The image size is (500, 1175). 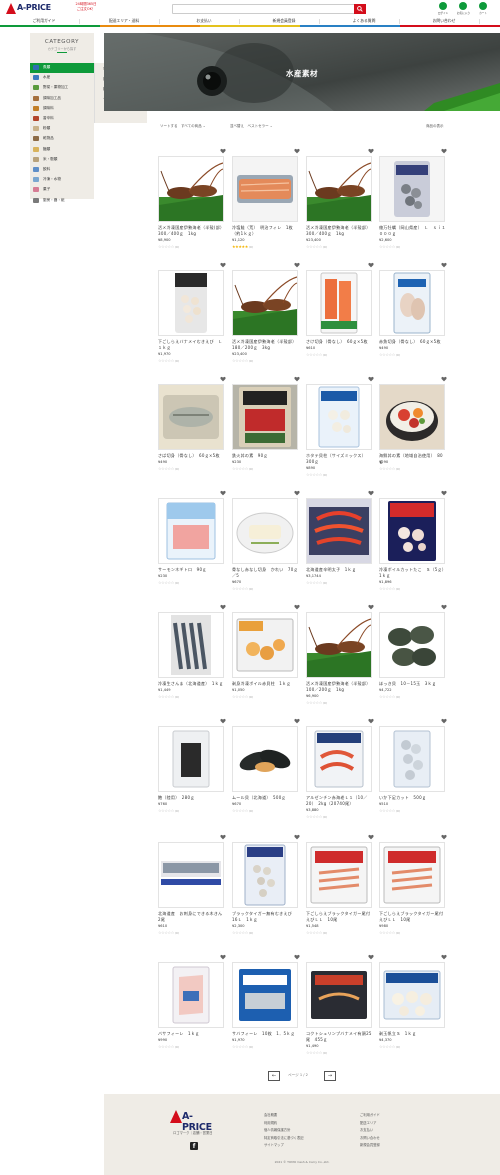 What do you see at coordinates (370, 1114) in the screenshot?
I see `footer-link: ご利用ガイド` at bounding box center [370, 1114].